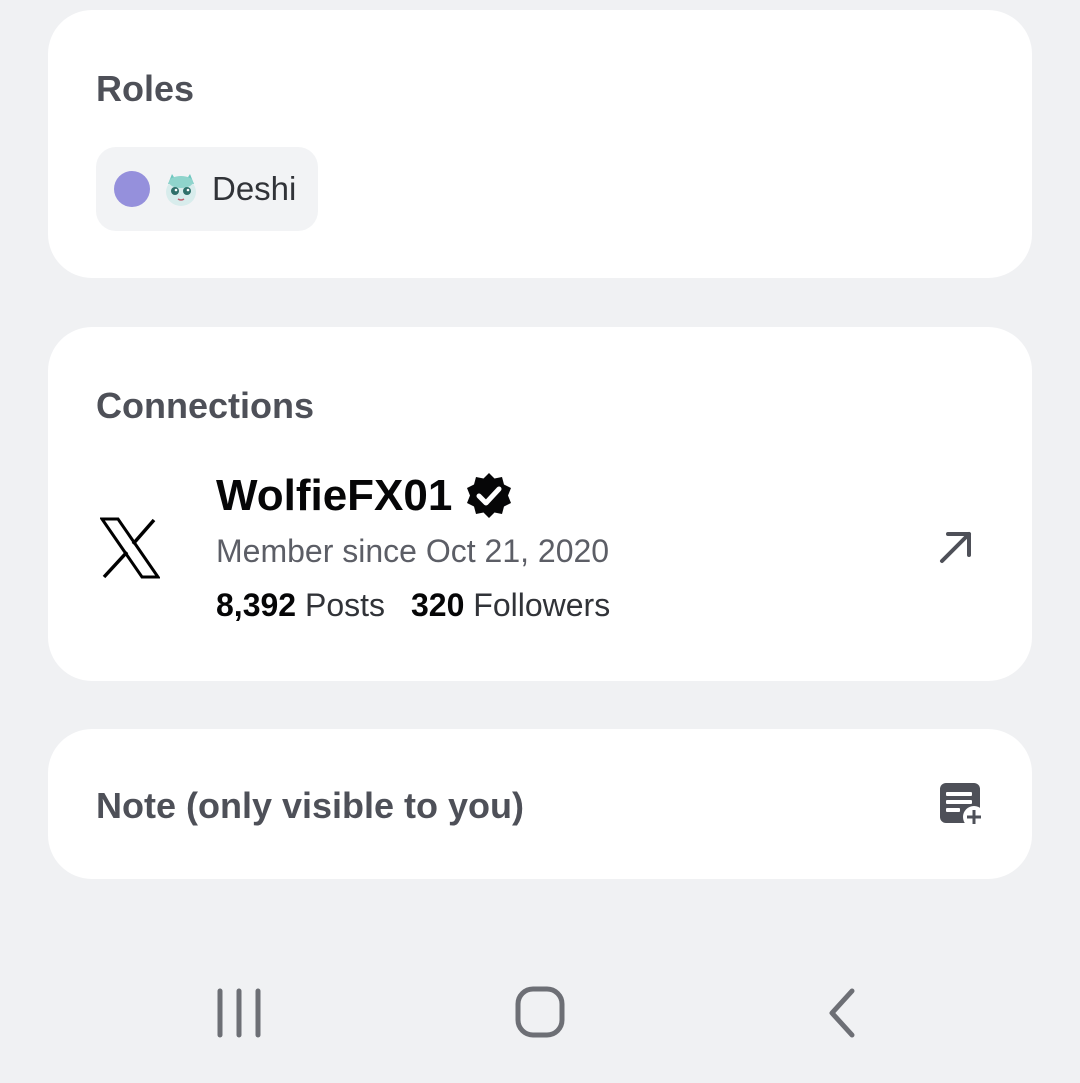 Image resolution: width=1080 pixels, height=1083 pixels. Describe the element at coordinates (300, 605) in the screenshot. I see `posts-stat: 8,392 Posts` at that location.